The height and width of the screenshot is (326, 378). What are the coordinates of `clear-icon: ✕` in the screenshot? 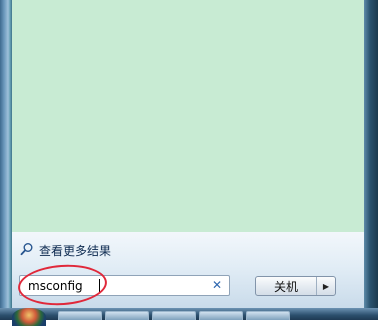 It's located at (217, 285).